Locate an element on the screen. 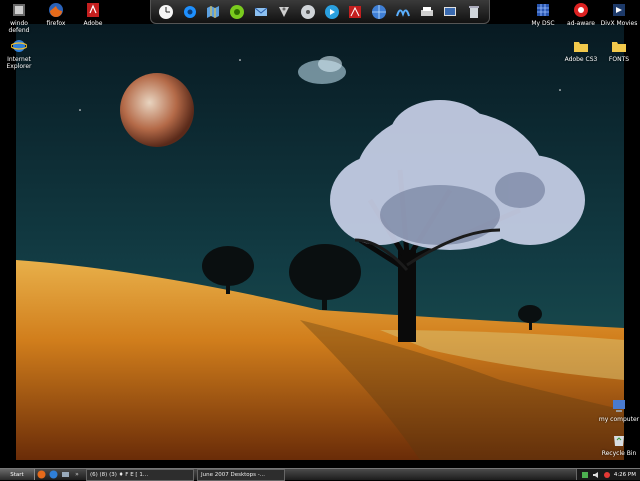  gear-icon is located at coordinates (189, 11).